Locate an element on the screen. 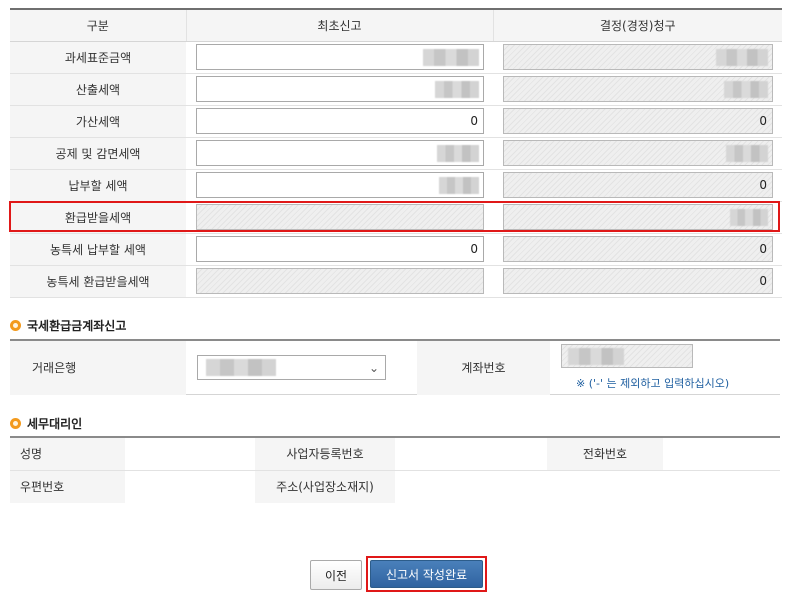  table-row: 납부할 세액 0 is located at coordinates (396, 185).